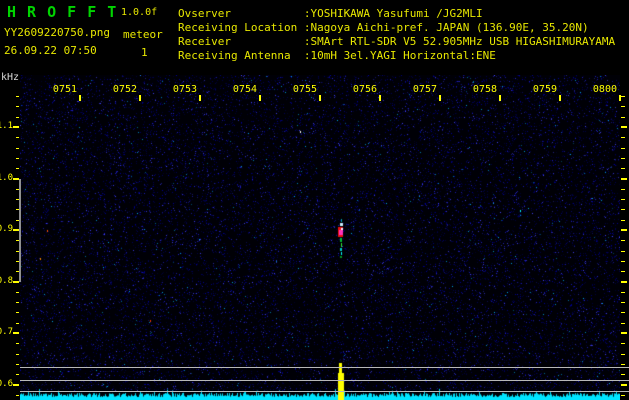 Image resolution: width=629 pixels, height=400 pixels. I want to click on freq-label: 0.7, so click(6, 332).